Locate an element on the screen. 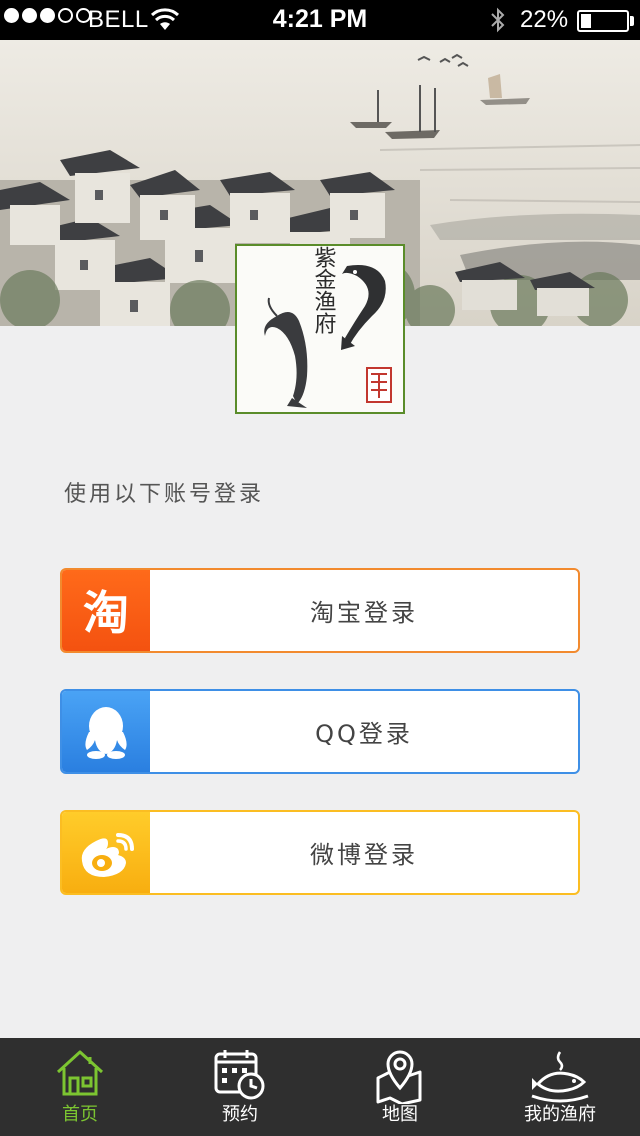 The width and height of the screenshot is (640, 1136). qq-login-button: QQ登录 is located at coordinates (320, 731).